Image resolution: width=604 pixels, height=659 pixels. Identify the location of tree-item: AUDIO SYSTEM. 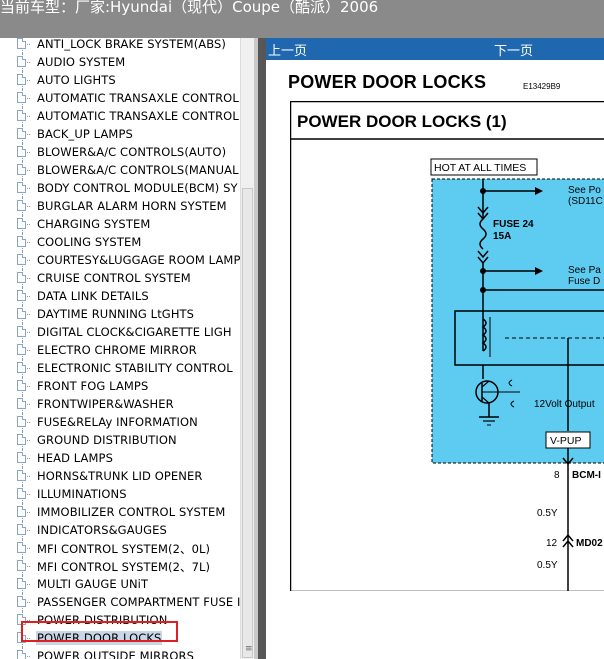
(120, 62).